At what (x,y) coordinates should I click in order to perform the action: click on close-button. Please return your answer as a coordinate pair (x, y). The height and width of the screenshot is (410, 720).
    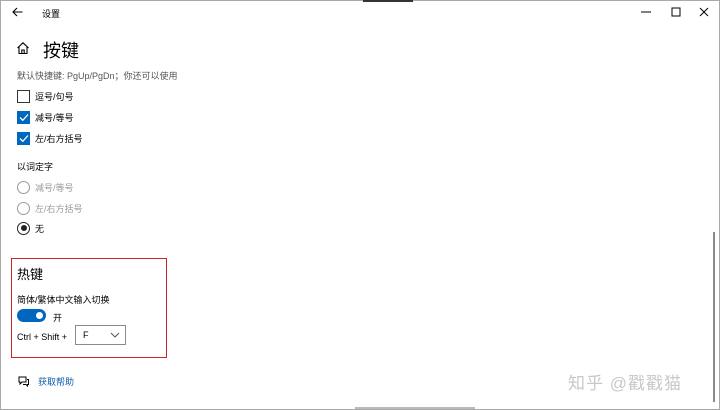
    Looking at the image, I should click on (704, 12).